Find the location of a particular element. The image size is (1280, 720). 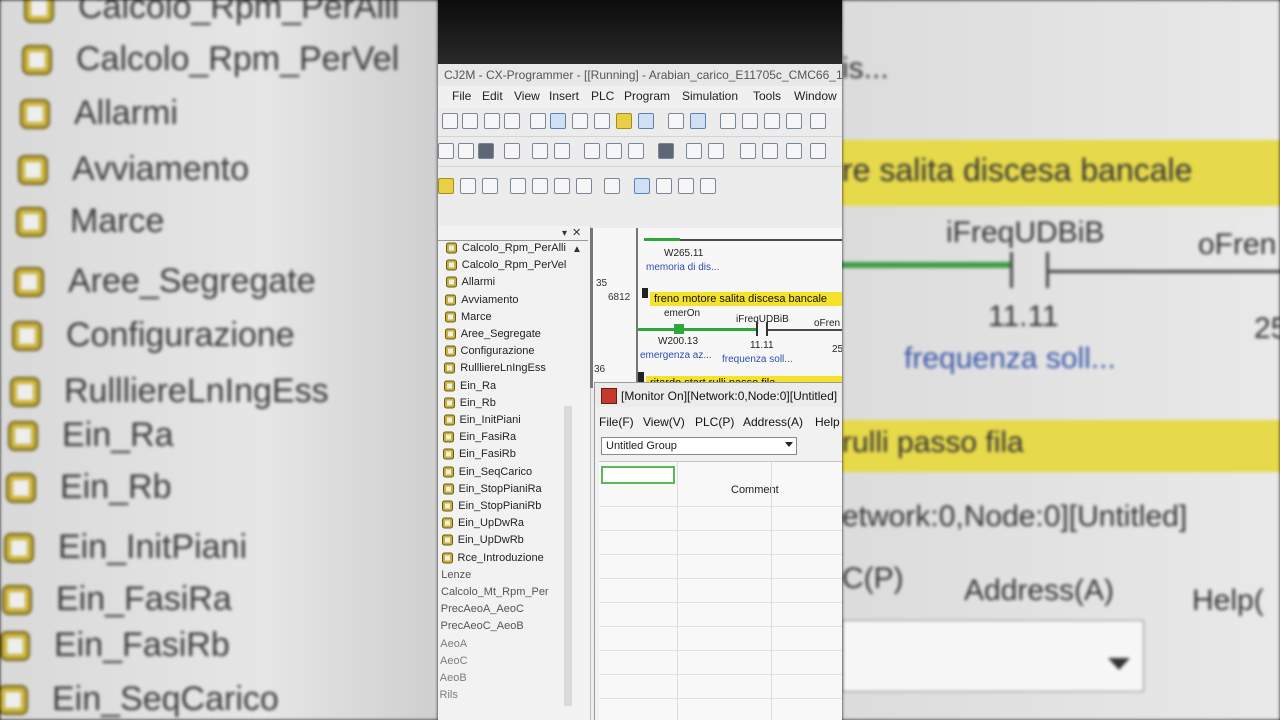

save-icon is located at coordinates (486, 151).